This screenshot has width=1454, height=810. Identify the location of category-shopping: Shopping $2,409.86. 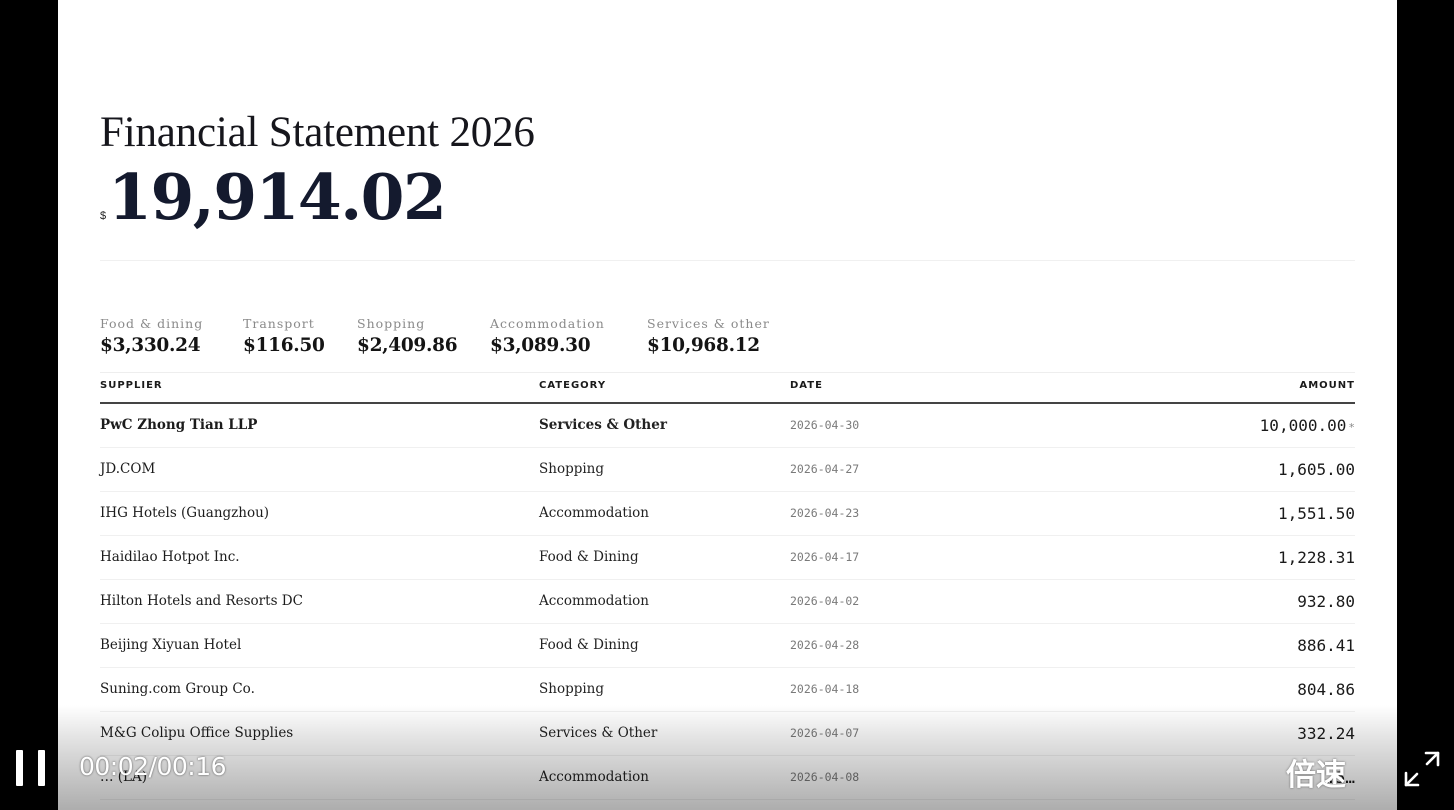
(407, 336).